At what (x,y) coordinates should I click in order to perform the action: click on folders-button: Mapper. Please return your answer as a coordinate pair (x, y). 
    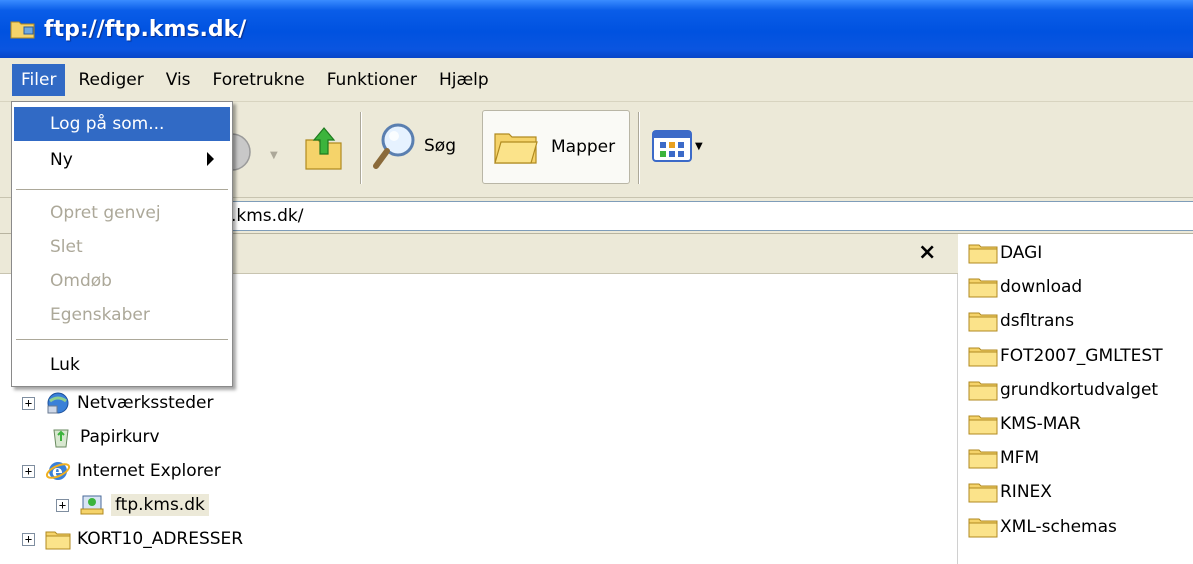
    Looking at the image, I should click on (556, 147).